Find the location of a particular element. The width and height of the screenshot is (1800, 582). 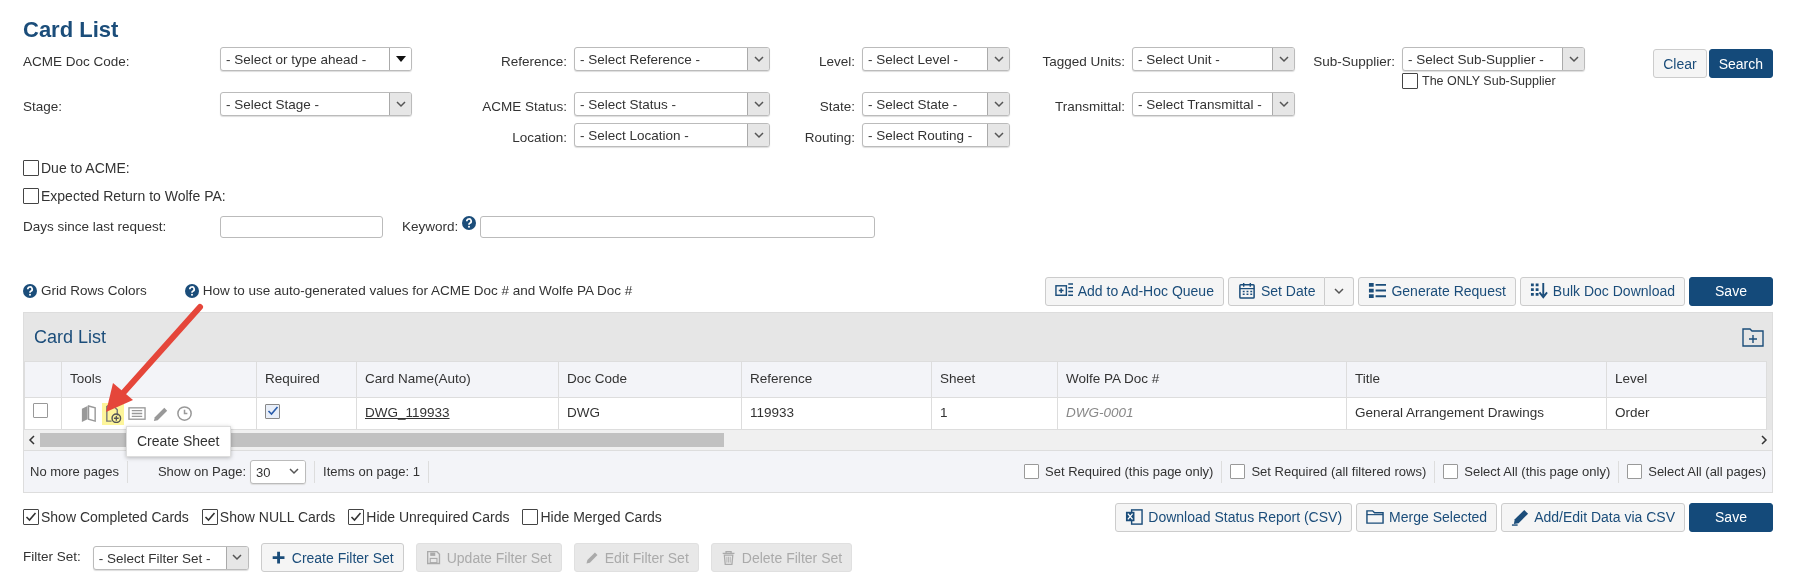

dropdown: - Select Location - is located at coordinates (672, 135).